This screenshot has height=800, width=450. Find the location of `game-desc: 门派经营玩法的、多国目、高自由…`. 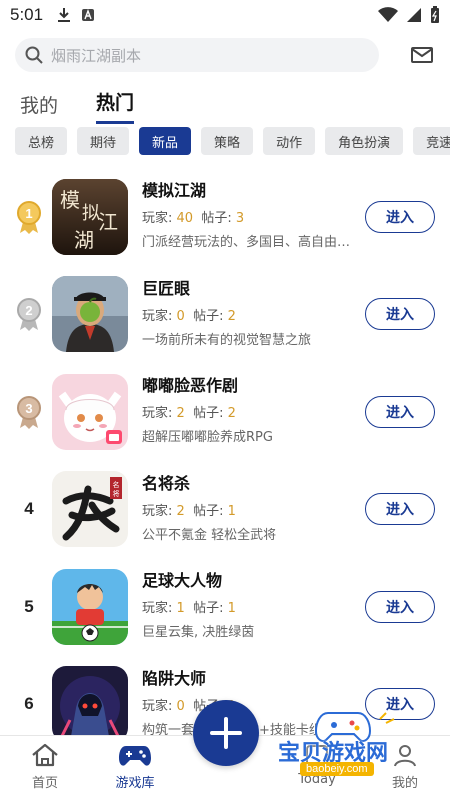

game-desc: 门派经营玩法的、多国目、高自由… is located at coordinates (246, 242).